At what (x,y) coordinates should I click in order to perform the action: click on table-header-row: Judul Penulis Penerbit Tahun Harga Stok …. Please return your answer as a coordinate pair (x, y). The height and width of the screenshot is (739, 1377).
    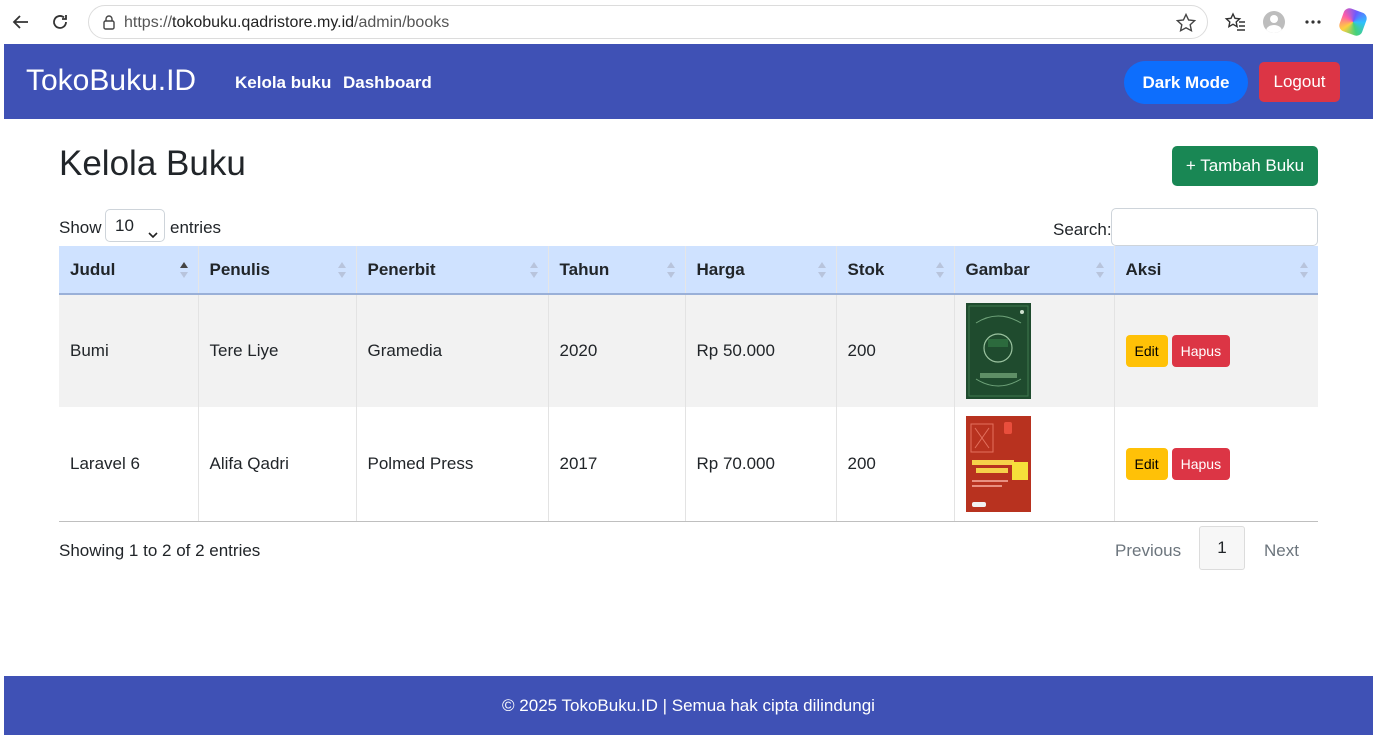
    Looking at the image, I should click on (688, 270).